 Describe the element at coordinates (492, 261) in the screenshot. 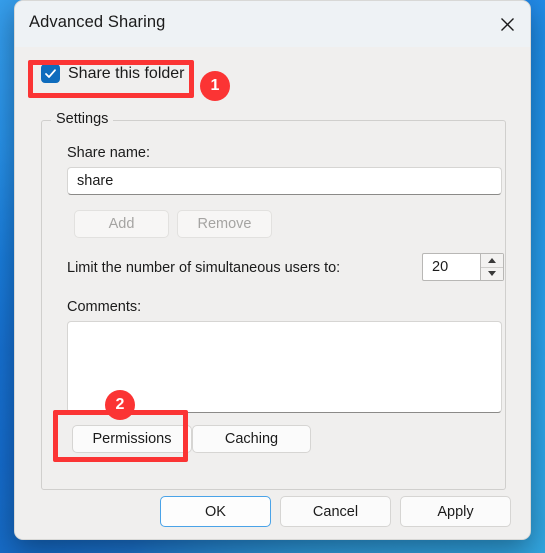

I see `stepper-up-icon` at that location.